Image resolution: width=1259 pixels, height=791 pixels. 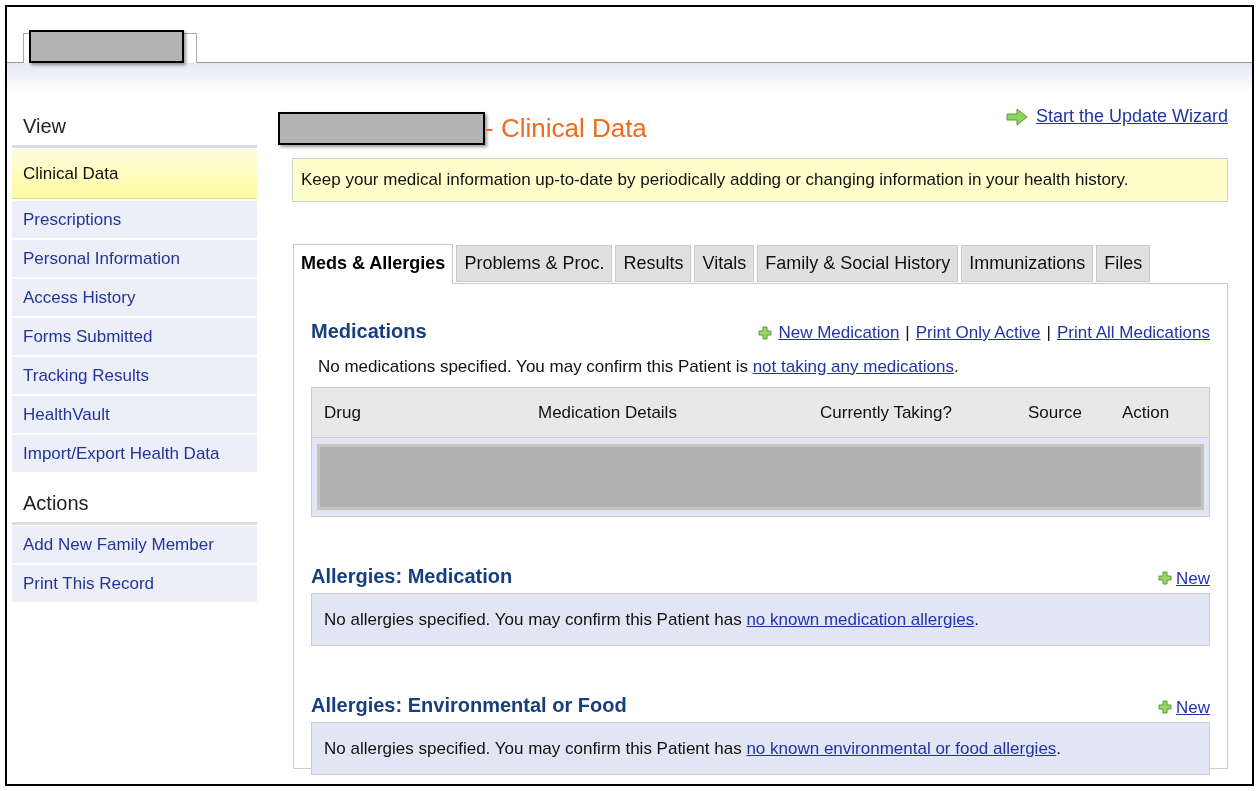 What do you see at coordinates (653, 263) in the screenshot?
I see `tab: Results` at bounding box center [653, 263].